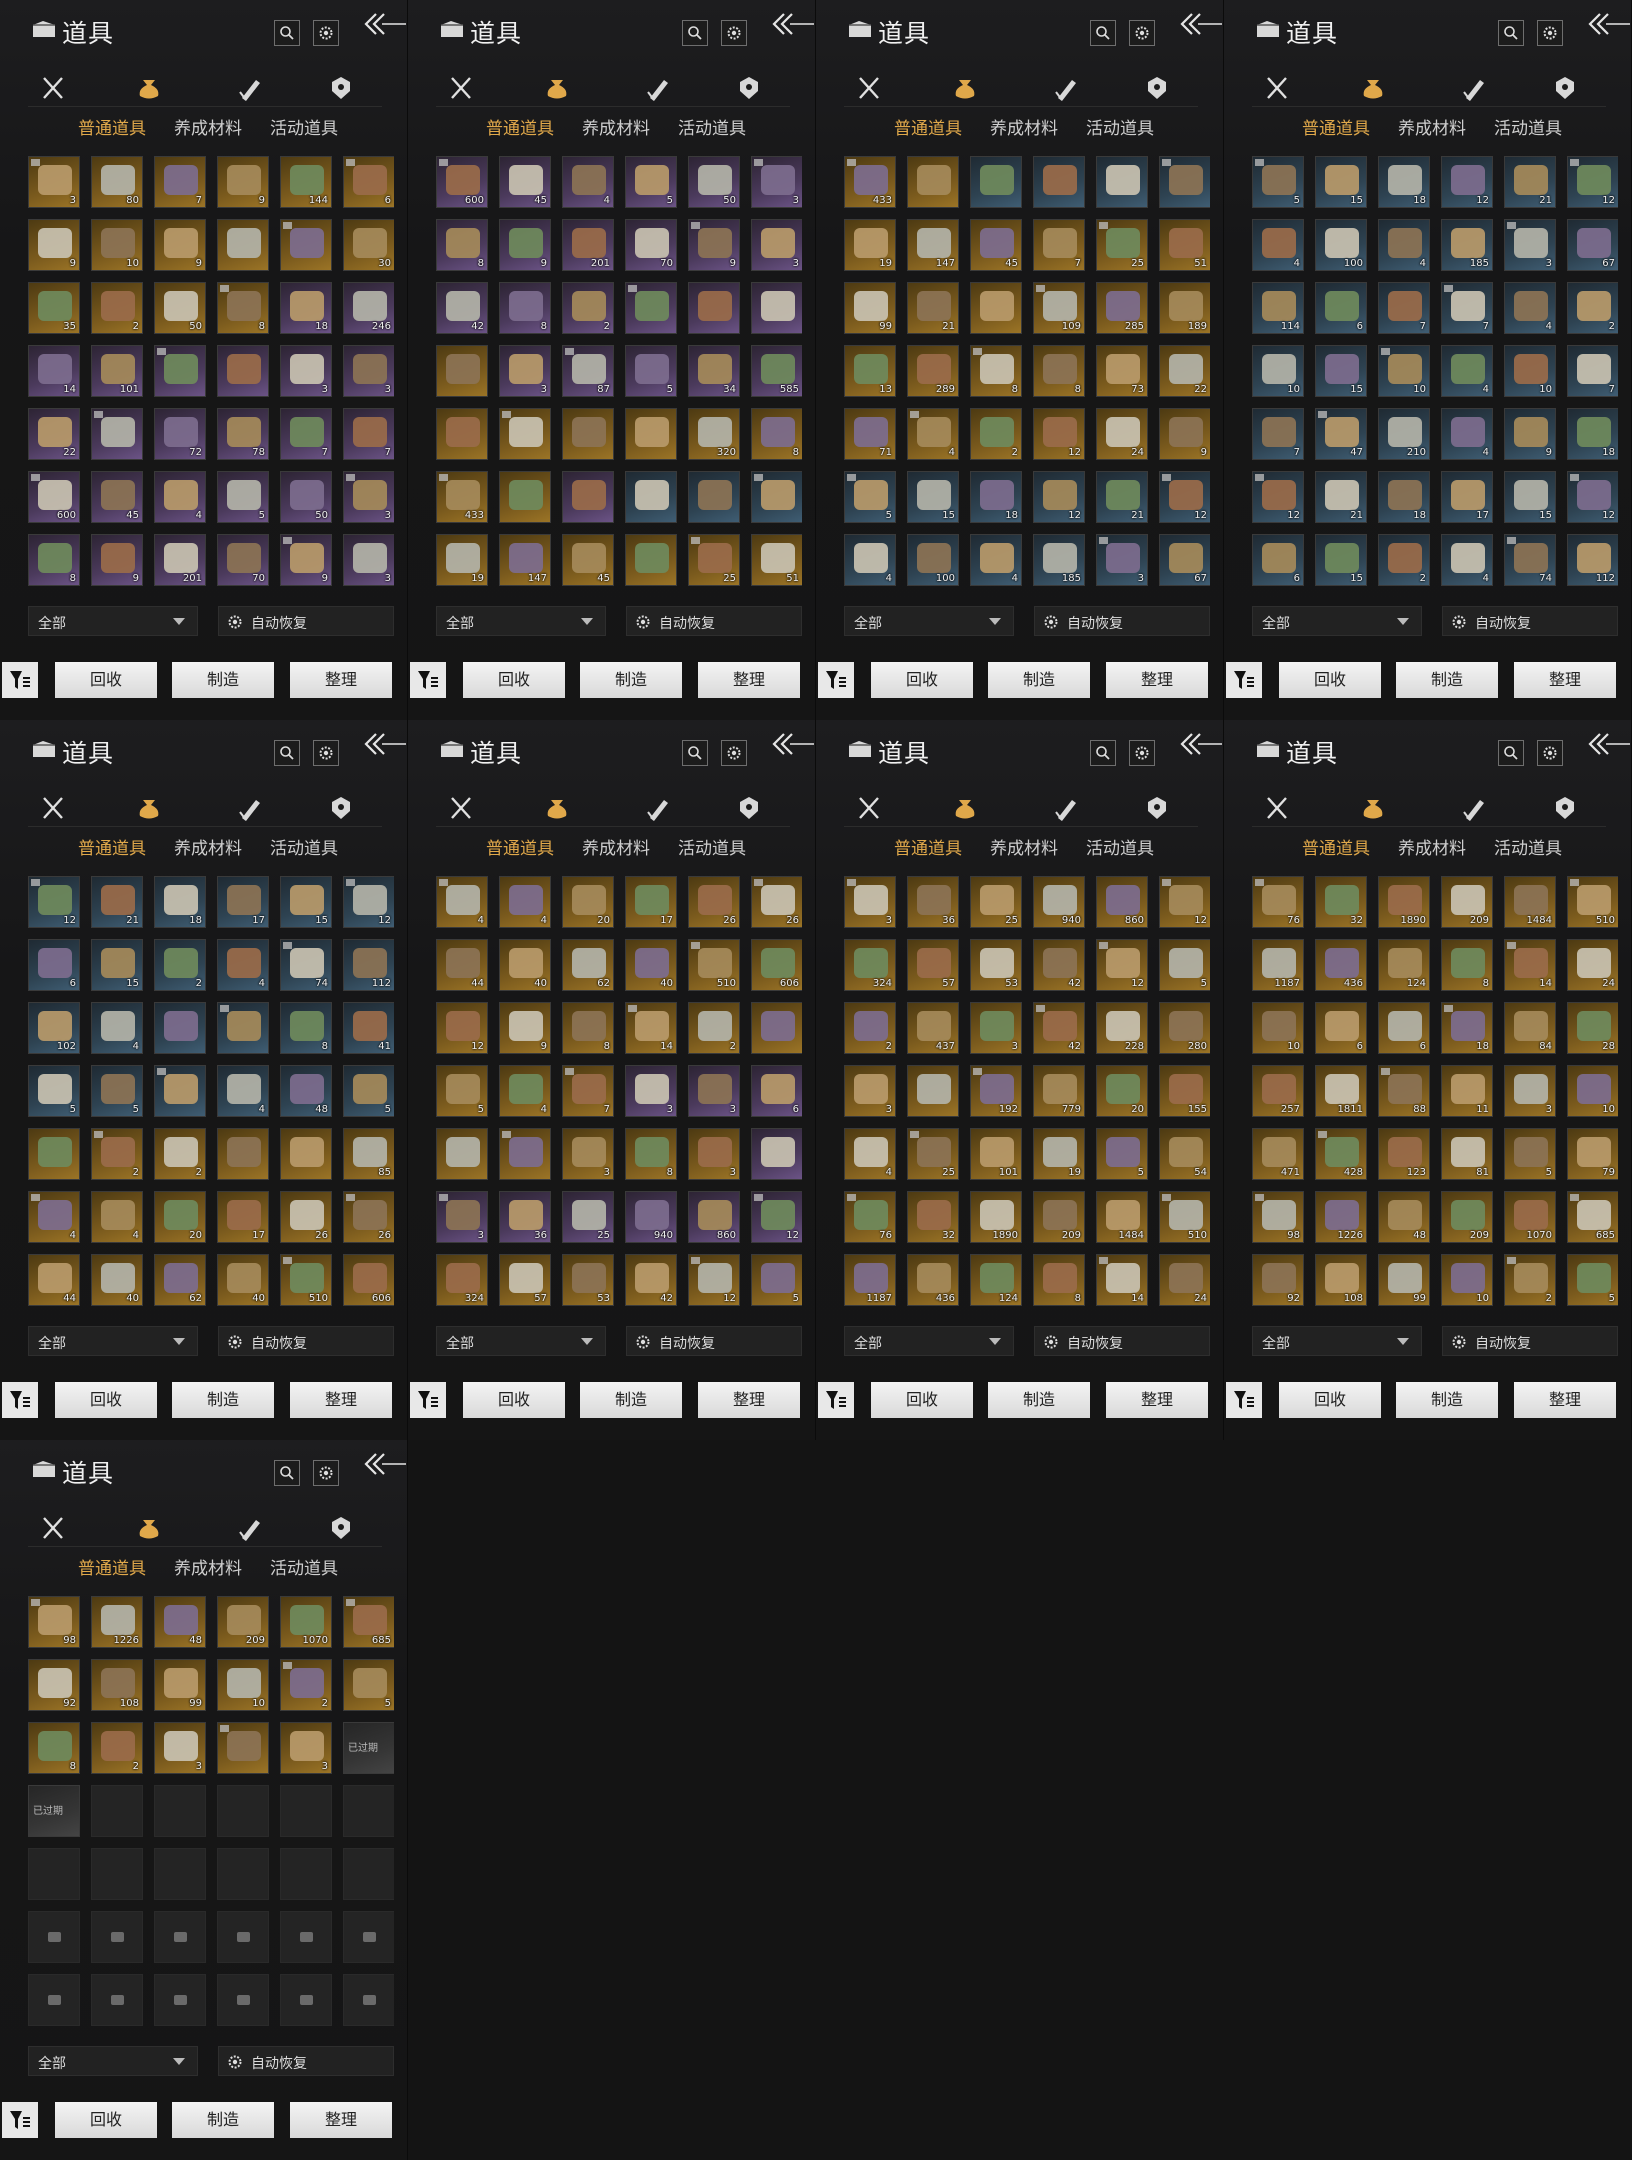 This screenshot has height=2160, width=1632. What do you see at coordinates (776, 371) in the screenshot?
I see `item-slot: 585` at bounding box center [776, 371].